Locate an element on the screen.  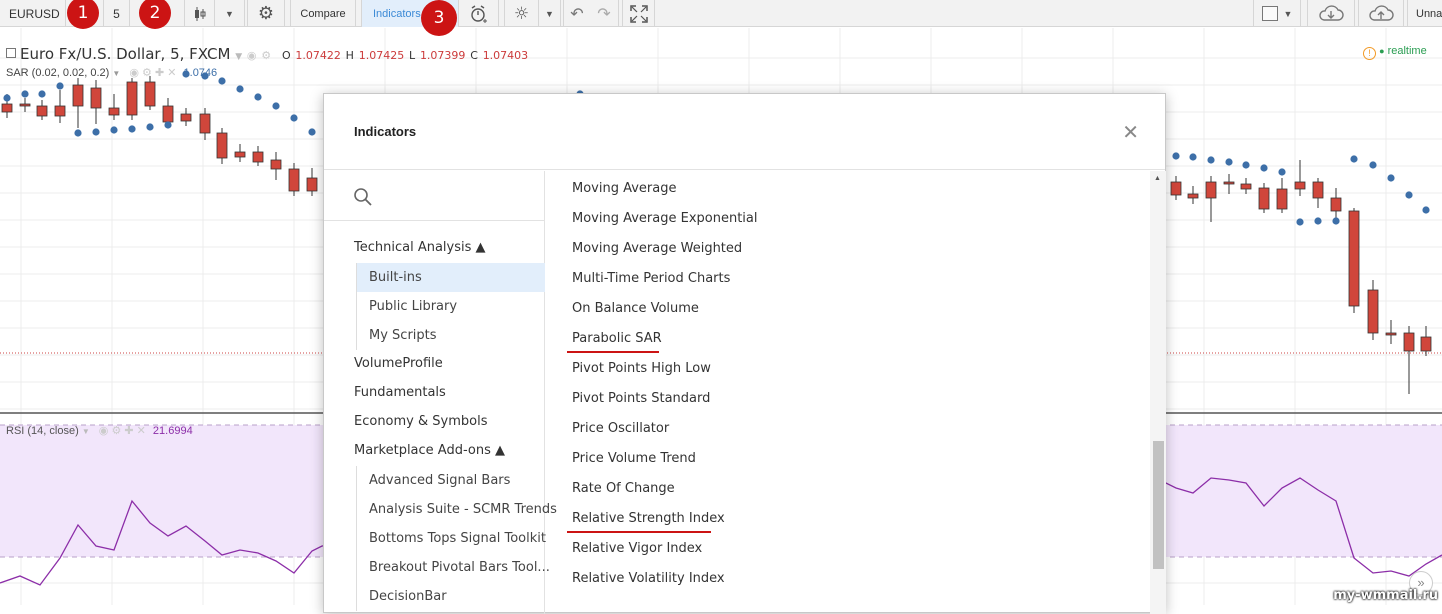
ideas-dropdown: ▼ is located at coordinates (550, 13).